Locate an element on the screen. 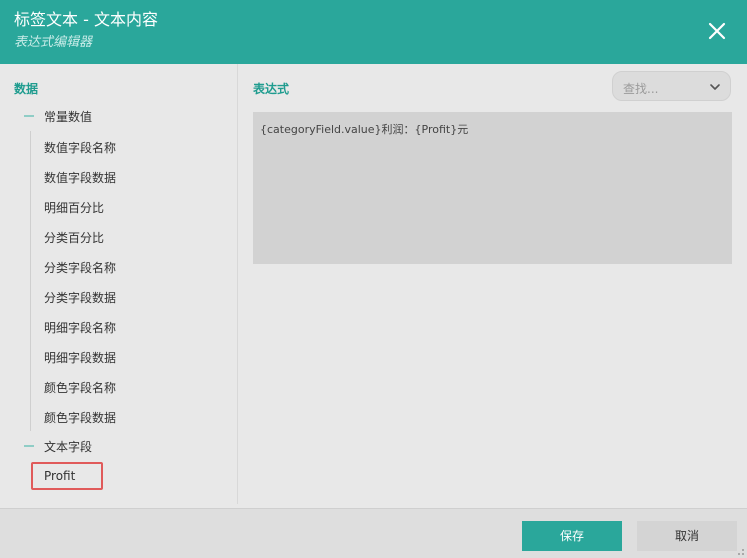  tree-item: 明细字段名称 is located at coordinates (119, 326).